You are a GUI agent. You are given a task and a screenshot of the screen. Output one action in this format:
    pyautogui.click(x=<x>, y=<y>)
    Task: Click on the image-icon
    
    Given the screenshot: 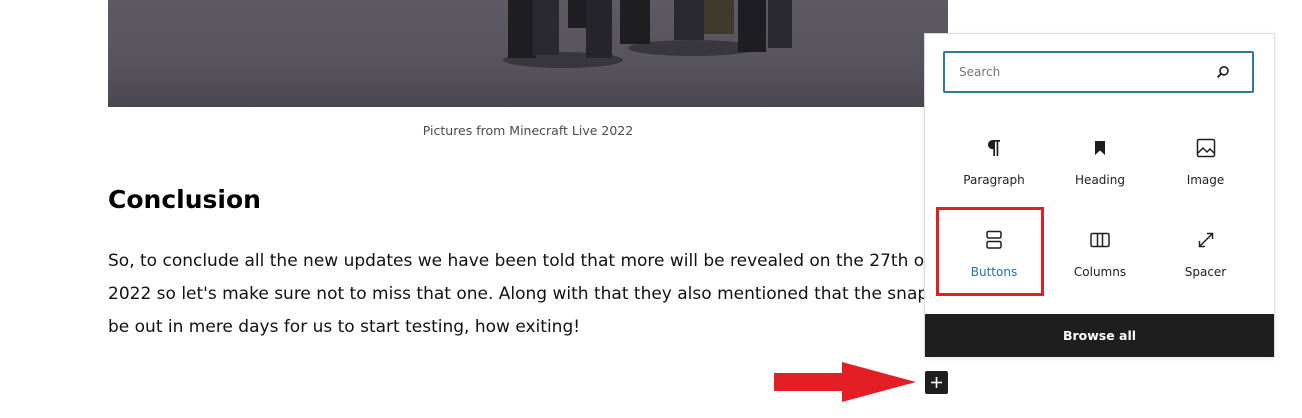 What is the action you would take?
    pyautogui.click(x=1206, y=148)
    